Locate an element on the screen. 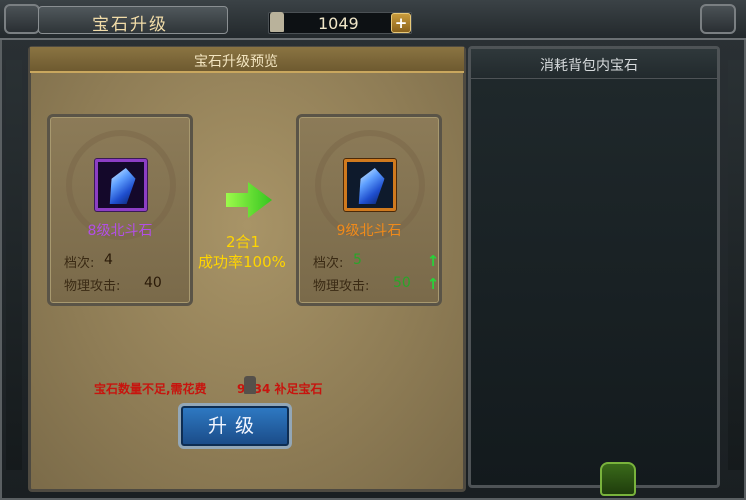 The image size is (746, 500). source-rank-label: 档次: is located at coordinates (79, 263).